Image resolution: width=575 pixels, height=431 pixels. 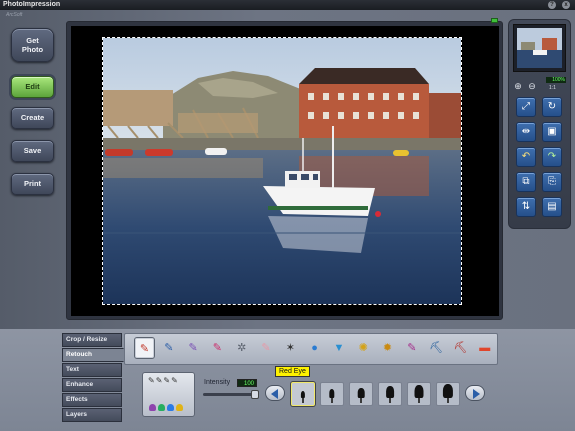 I want to click on copy-icon: ⧉, so click(x=526, y=182).